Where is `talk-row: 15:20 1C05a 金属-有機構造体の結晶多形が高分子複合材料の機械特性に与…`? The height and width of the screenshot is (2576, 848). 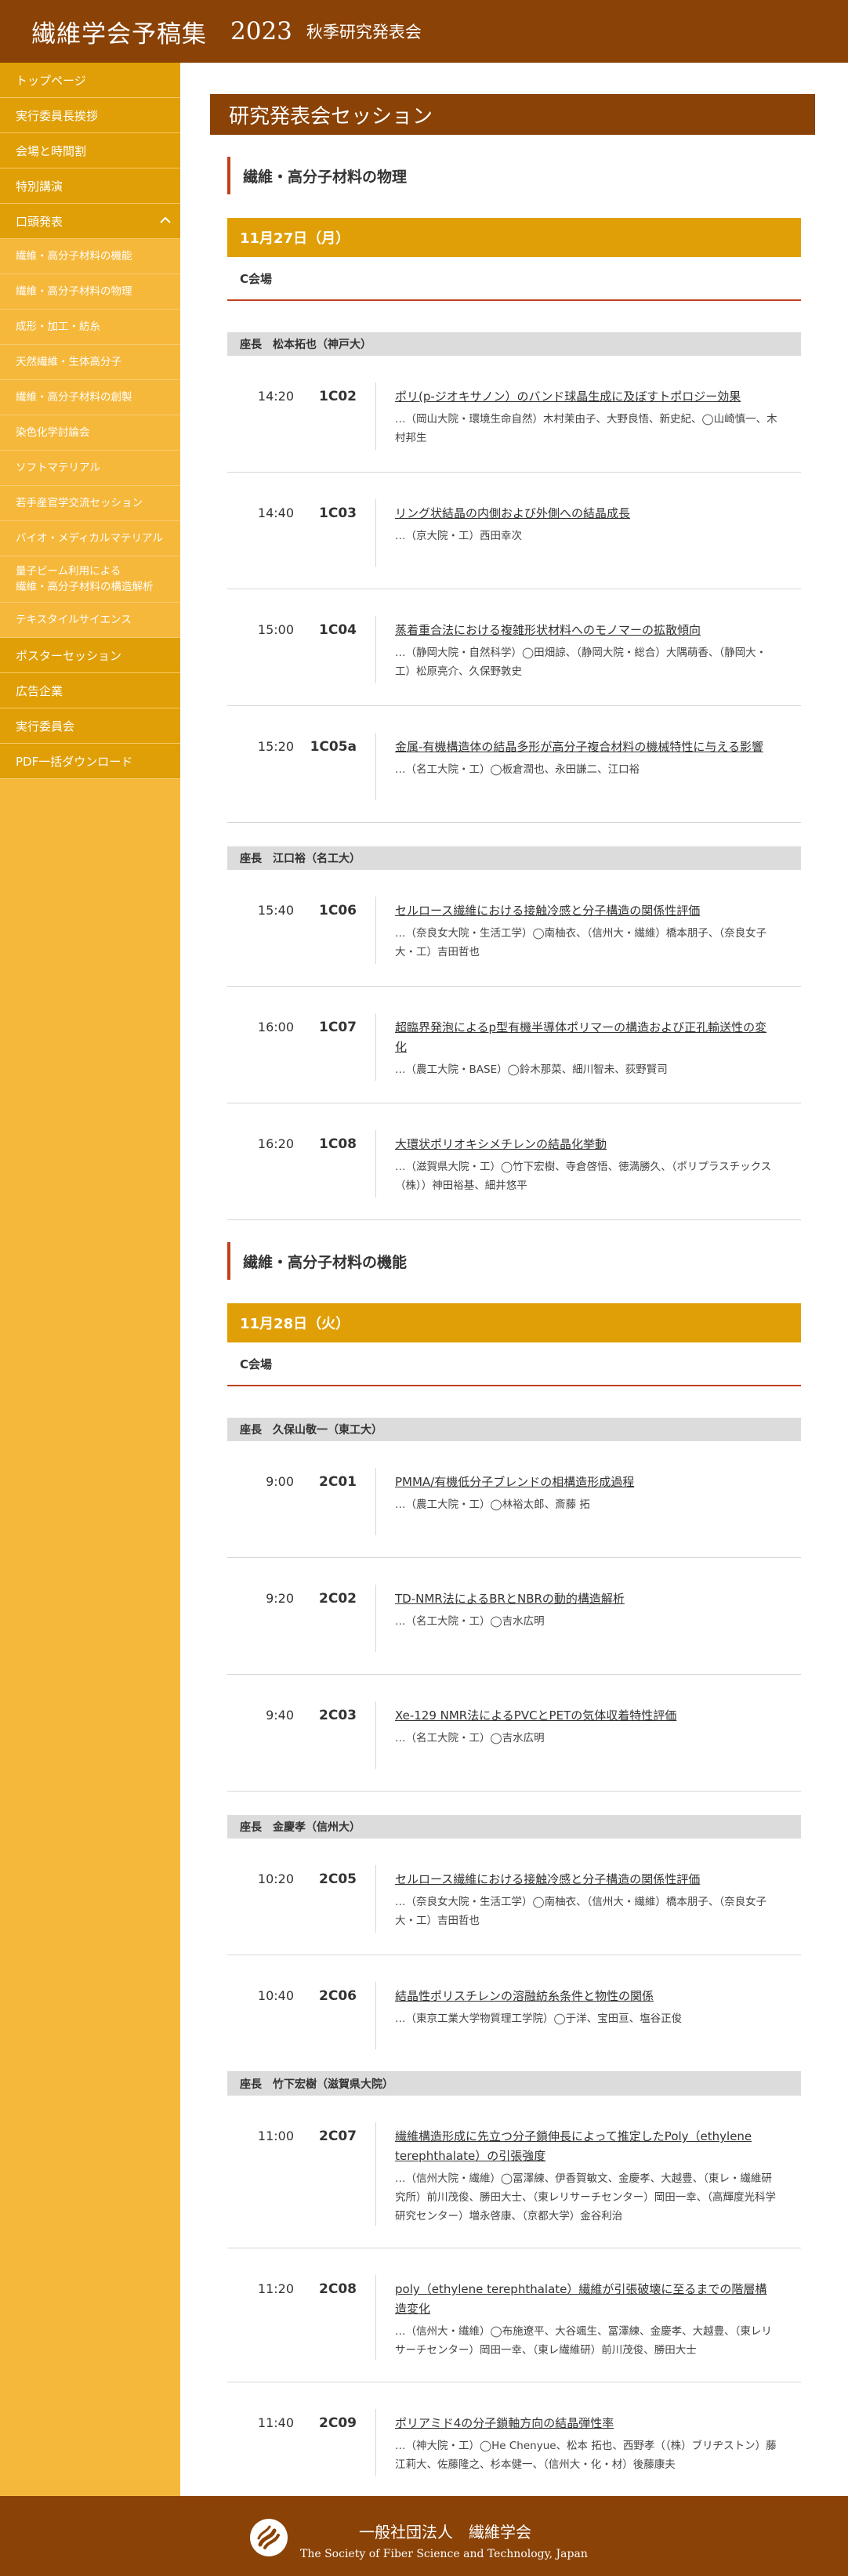
talk-row: 15:20 1C05a 金属-有機構造体の結晶多形が高分子複合材料の機械特性に与… is located at coordinates (514, 764).